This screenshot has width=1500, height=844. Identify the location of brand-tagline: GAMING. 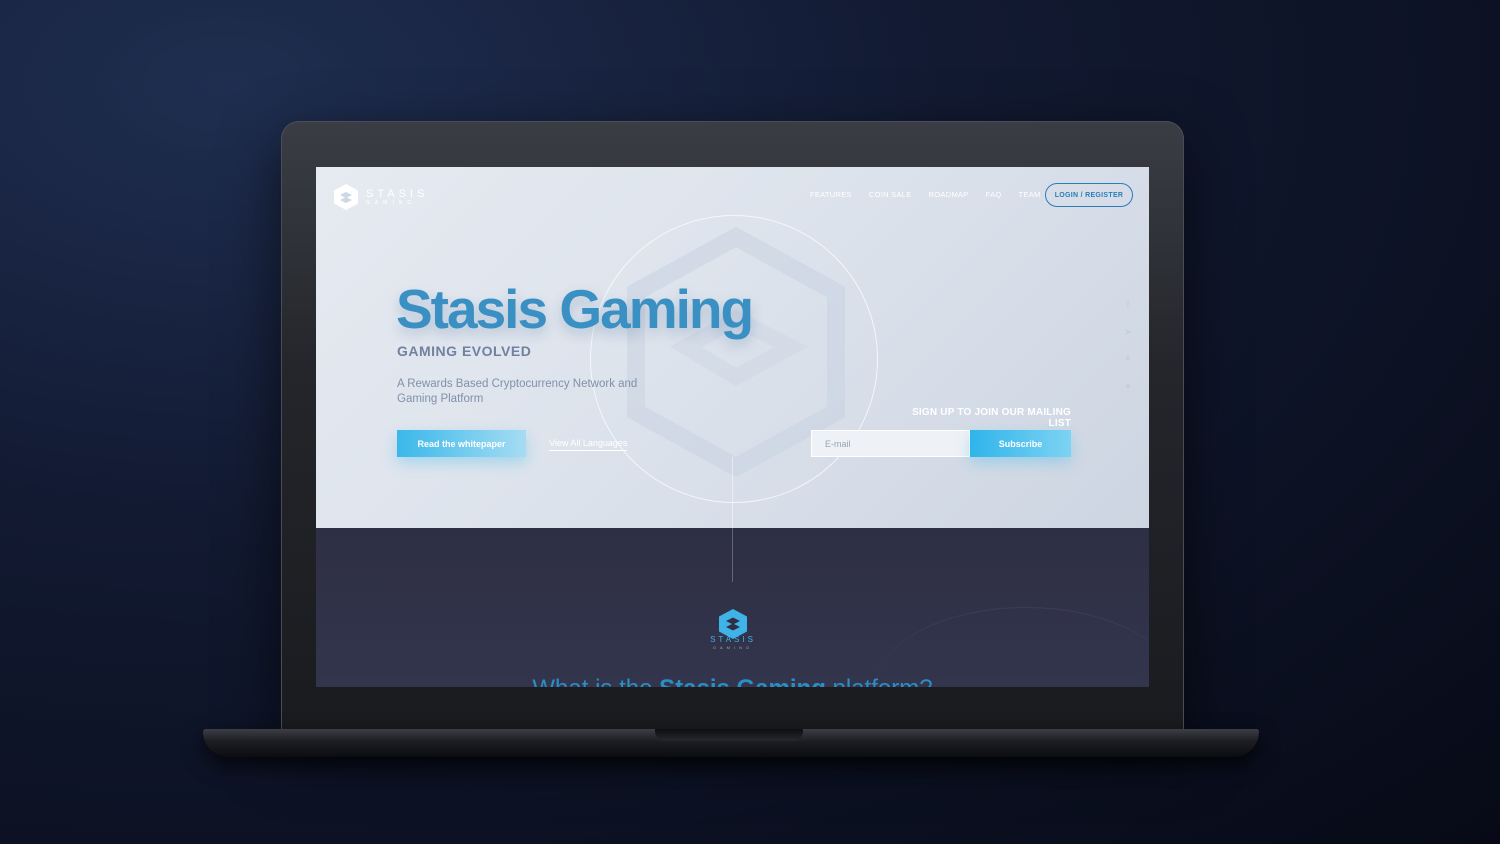
(391, 202).